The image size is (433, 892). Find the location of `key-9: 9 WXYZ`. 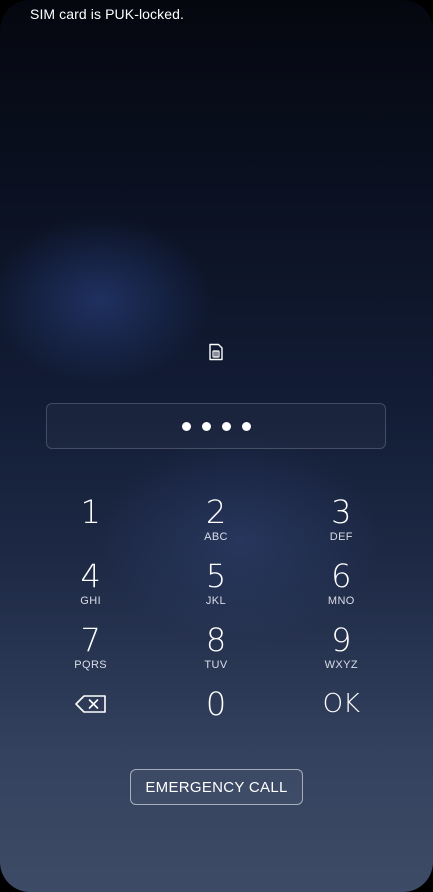

key-9: 9 WXYZ is located at coordinates (341, 650).